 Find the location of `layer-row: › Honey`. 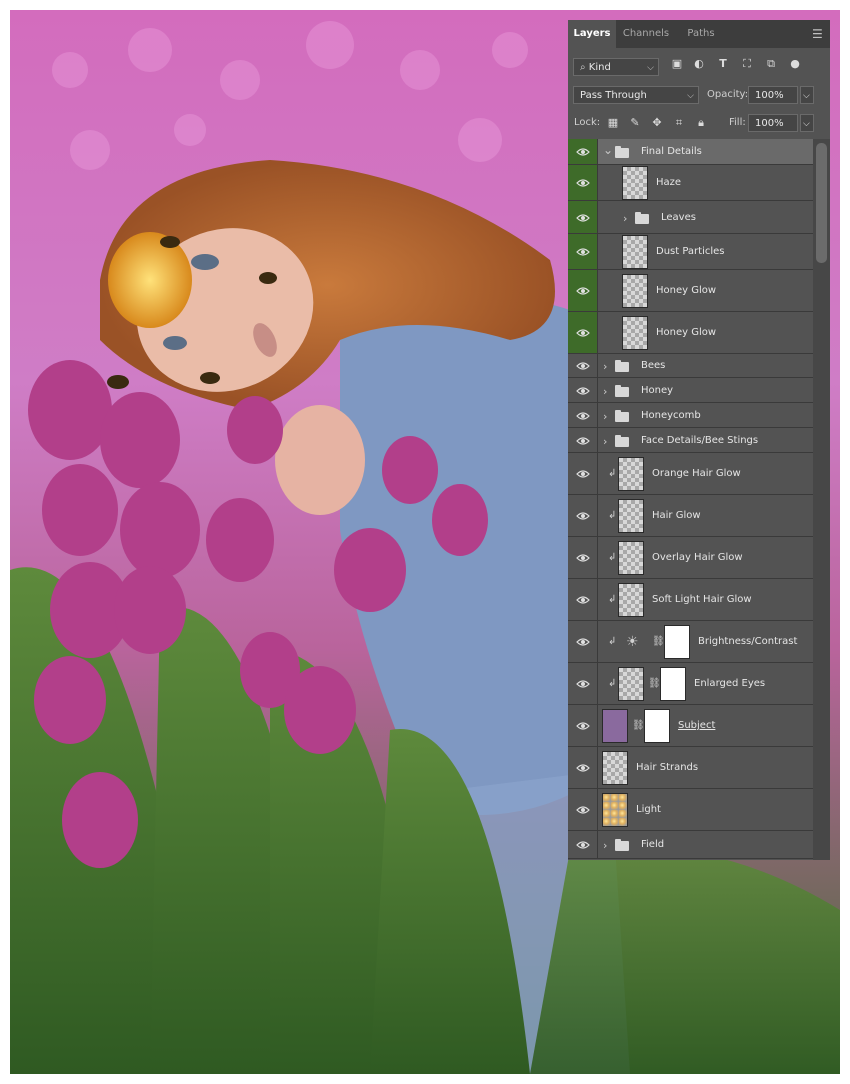

layer-row: › Honey is located at coordinates (690, 390).